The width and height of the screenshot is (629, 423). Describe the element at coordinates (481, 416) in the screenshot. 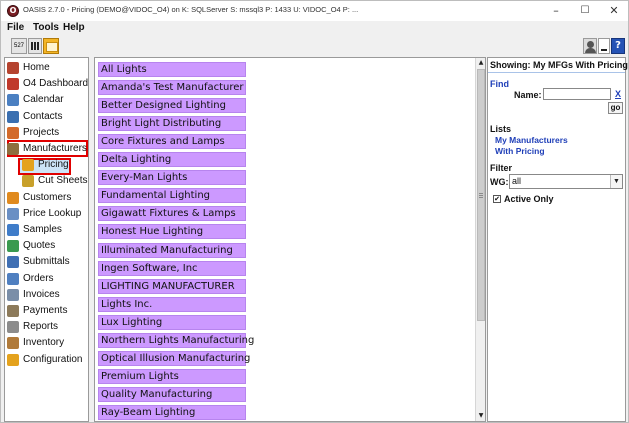

I see `scroll-down-icon: ▼` at that location.